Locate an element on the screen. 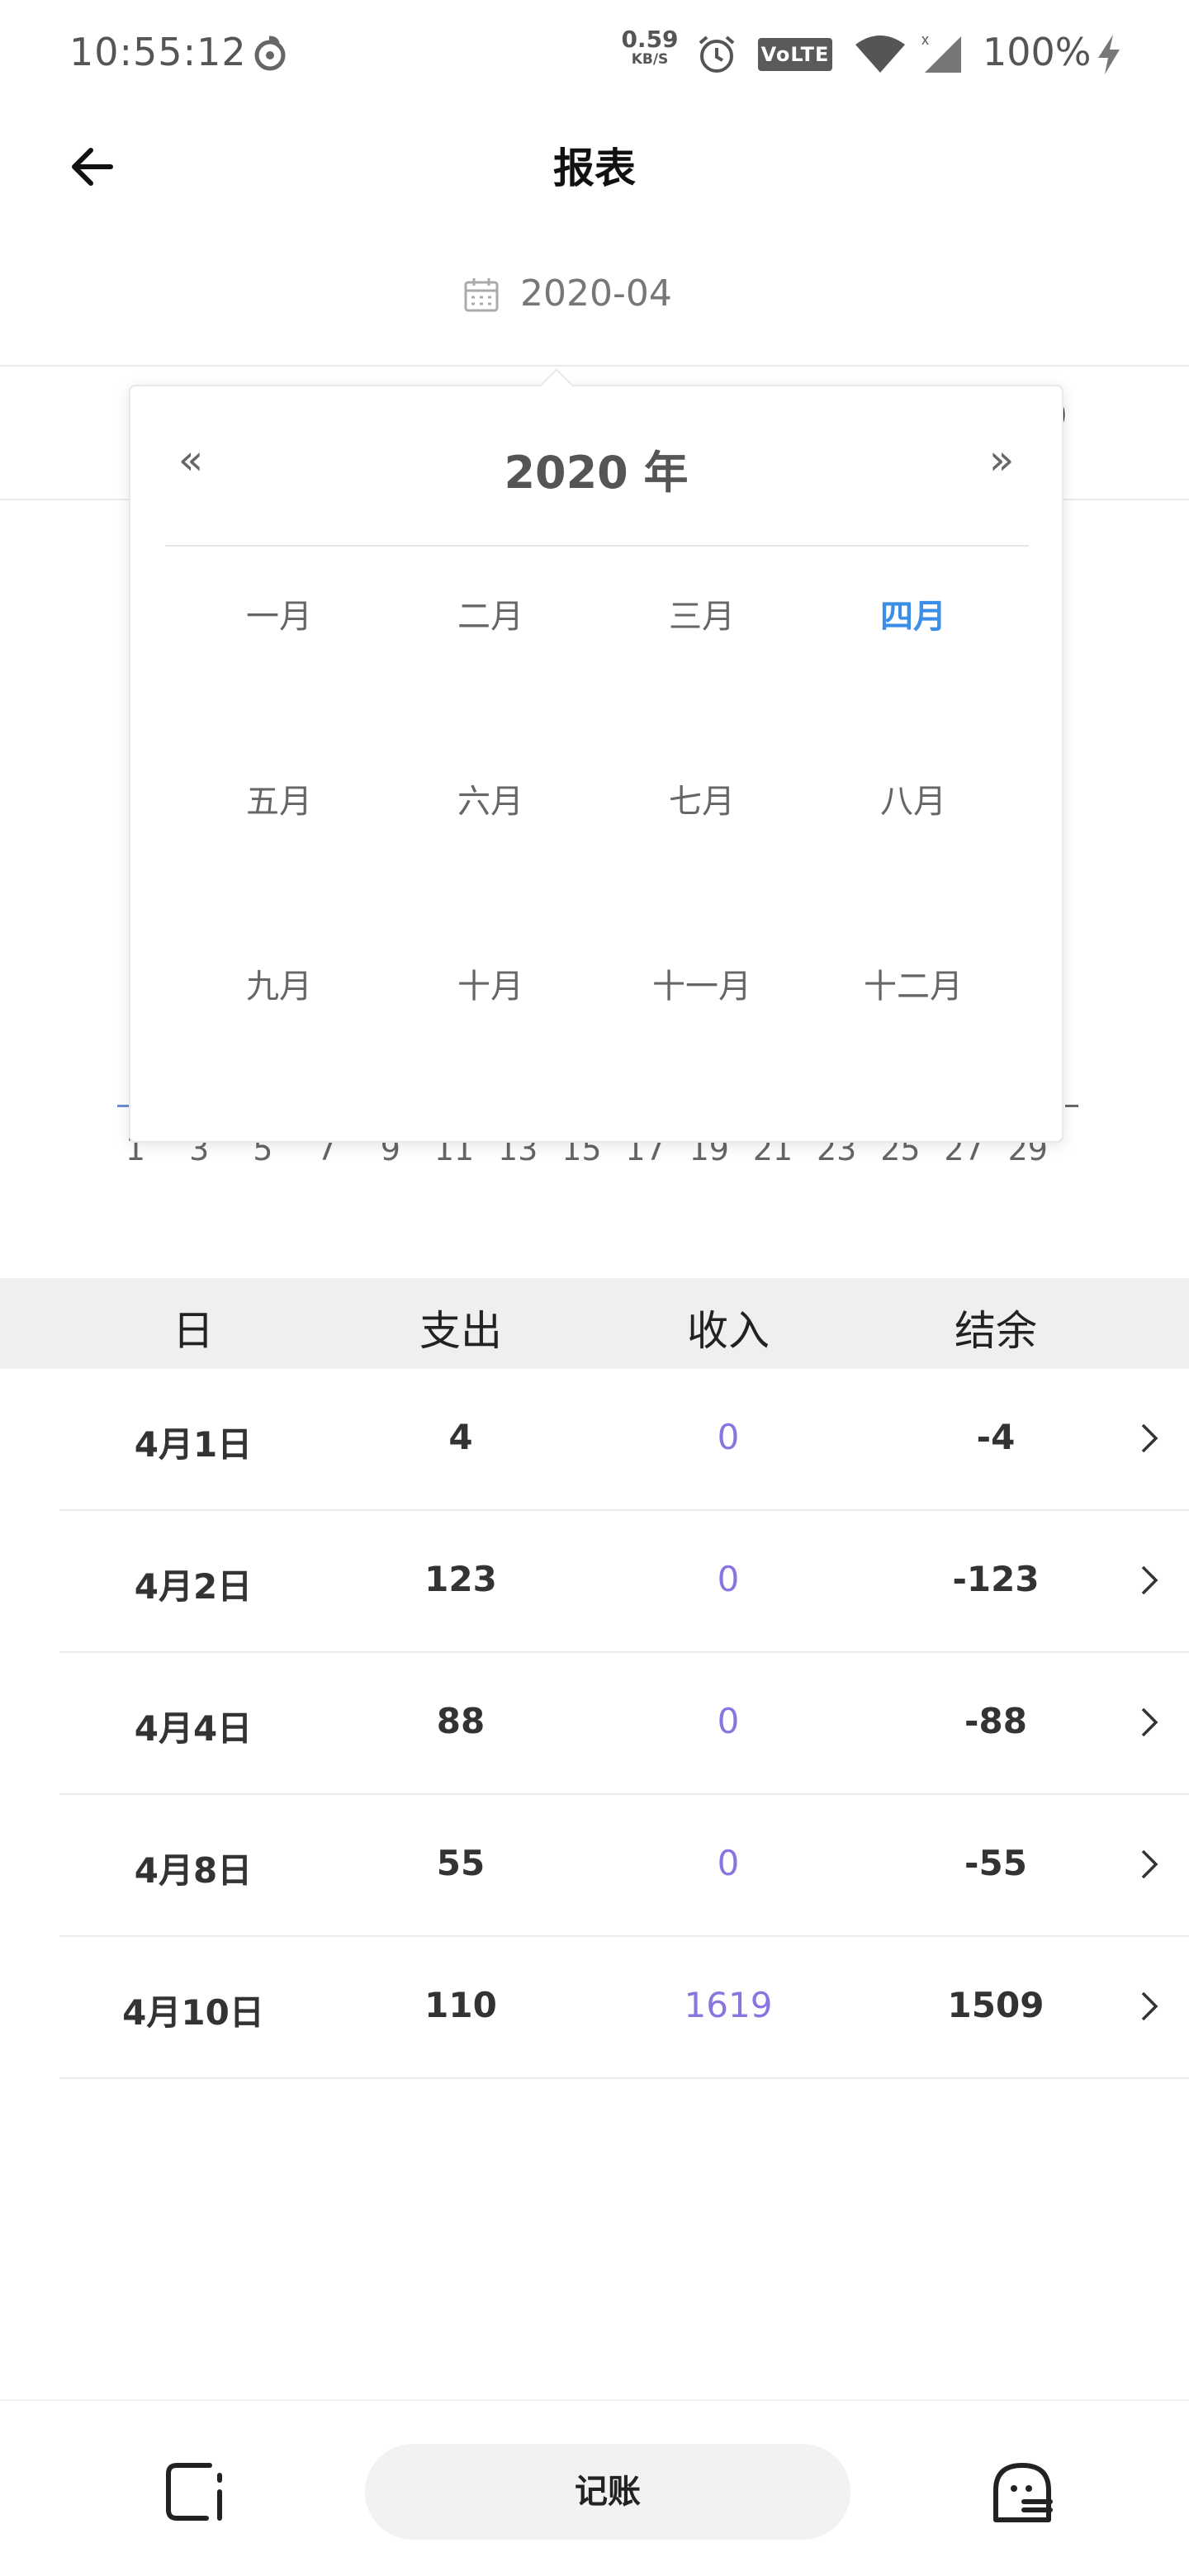  cell-expense: 4 is located at coordinates (460, 1437).